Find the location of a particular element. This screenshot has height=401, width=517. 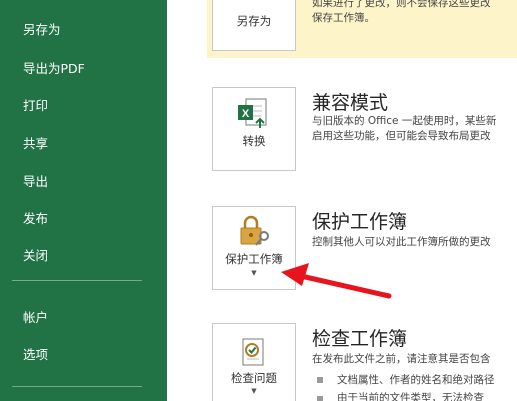

nav-share: 共享 is located at coordinates (83, 144).